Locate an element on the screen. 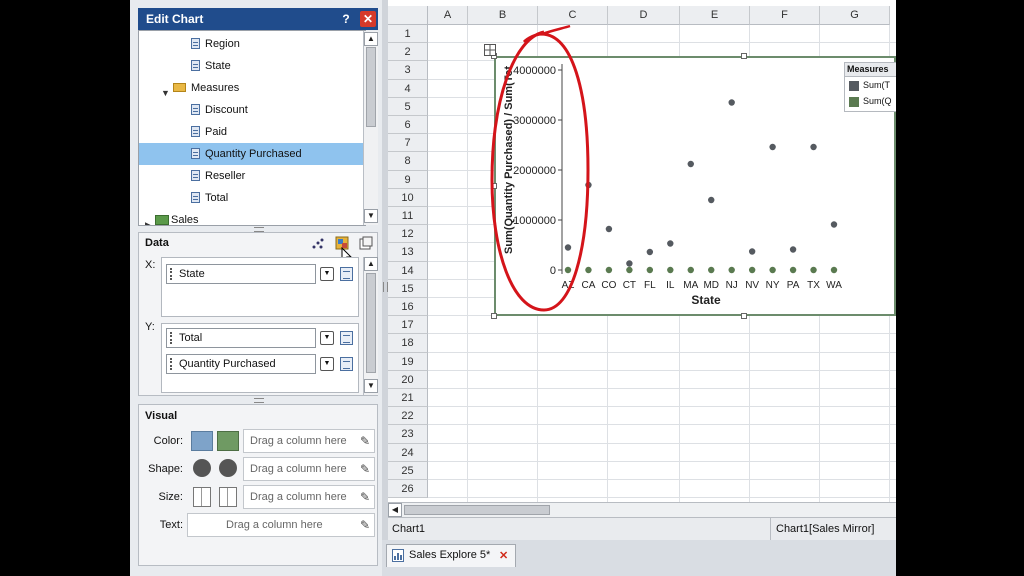  status-bar: Chart1 Chart1[Sales Mirror] is located at coordinates (642, 528).